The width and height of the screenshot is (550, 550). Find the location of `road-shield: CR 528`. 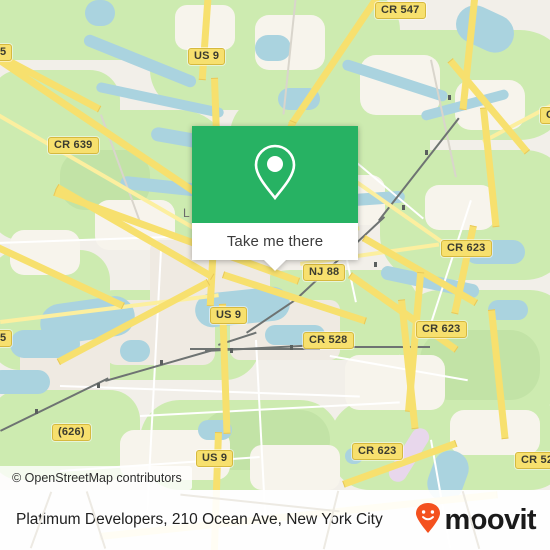

road-shield: CR 528 is located at coordinates (328, 340).